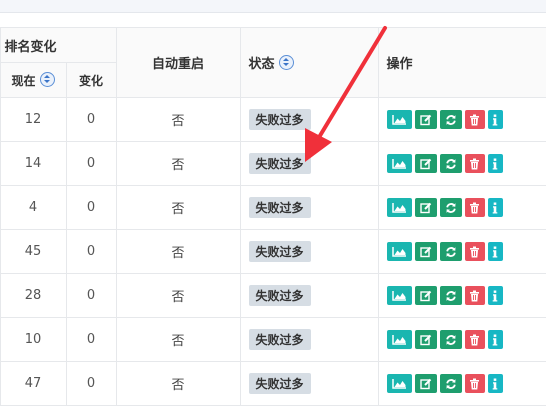  What do you see at coordinates (33, 80) in the screenshot?
I see `now-header: 现在` at bounding box center [33, 80].